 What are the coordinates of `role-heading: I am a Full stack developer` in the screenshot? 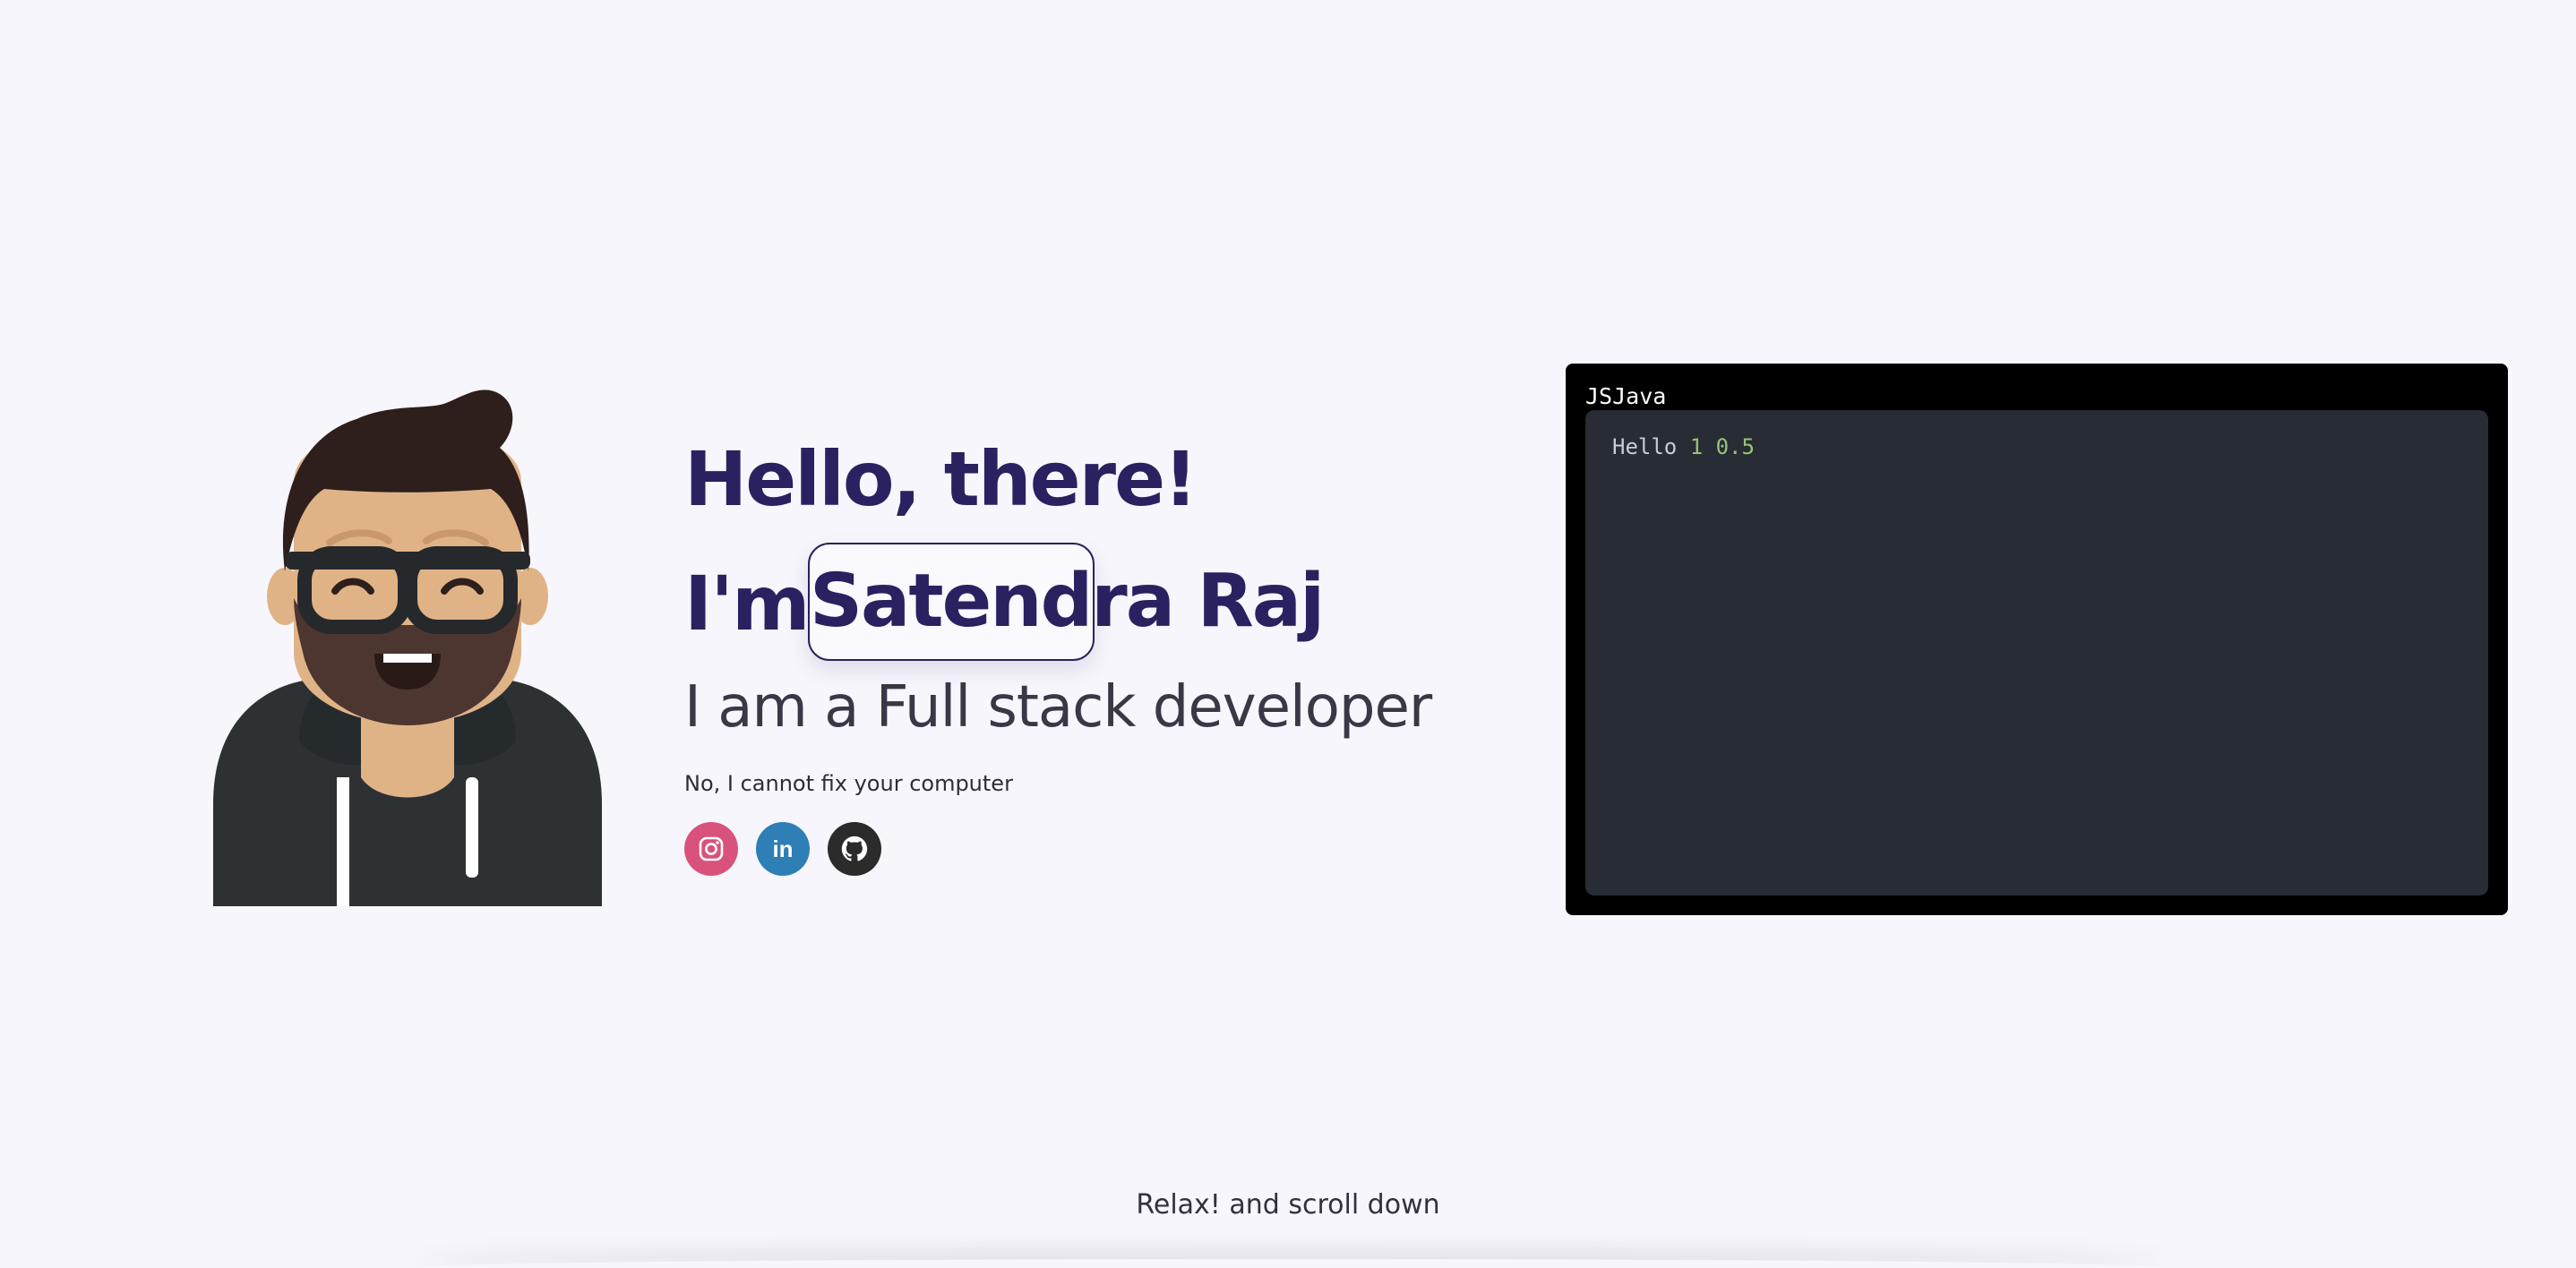 It's located at (1058, 707).